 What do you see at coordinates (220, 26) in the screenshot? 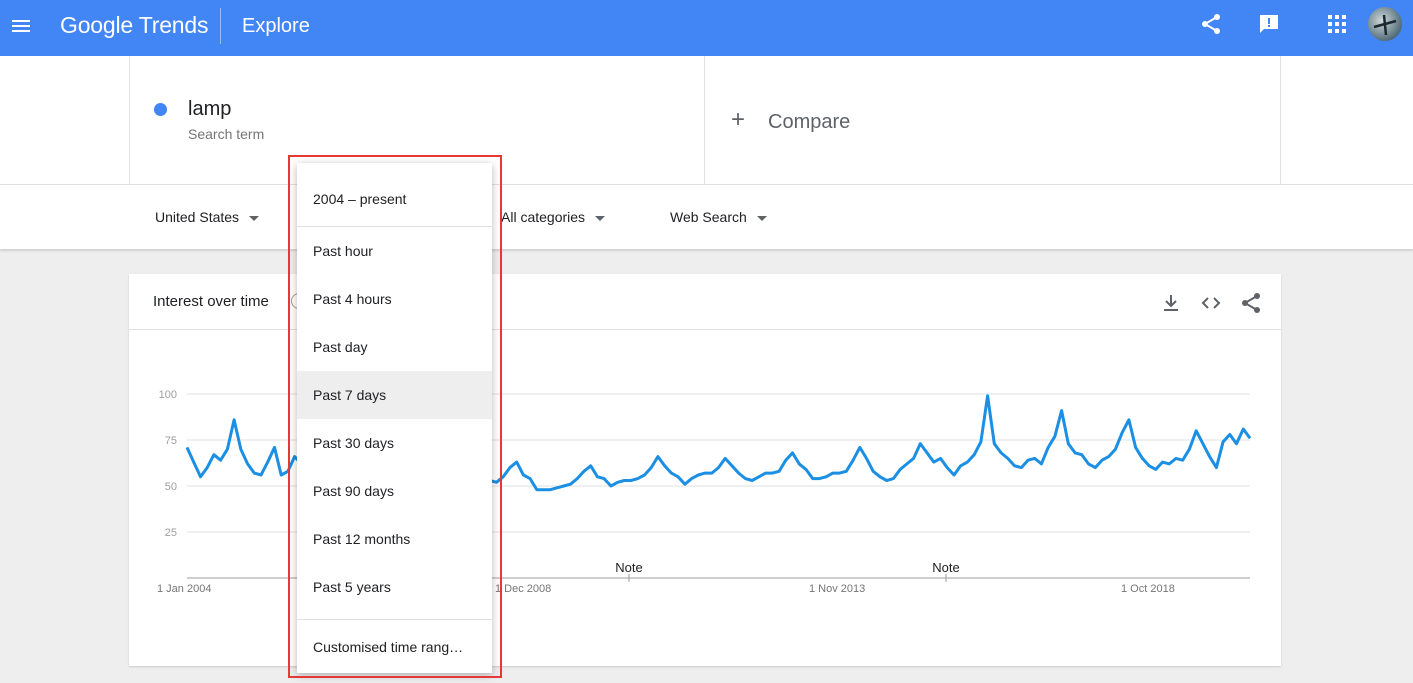
I see `header-divider` at bounding box center [220, 26].